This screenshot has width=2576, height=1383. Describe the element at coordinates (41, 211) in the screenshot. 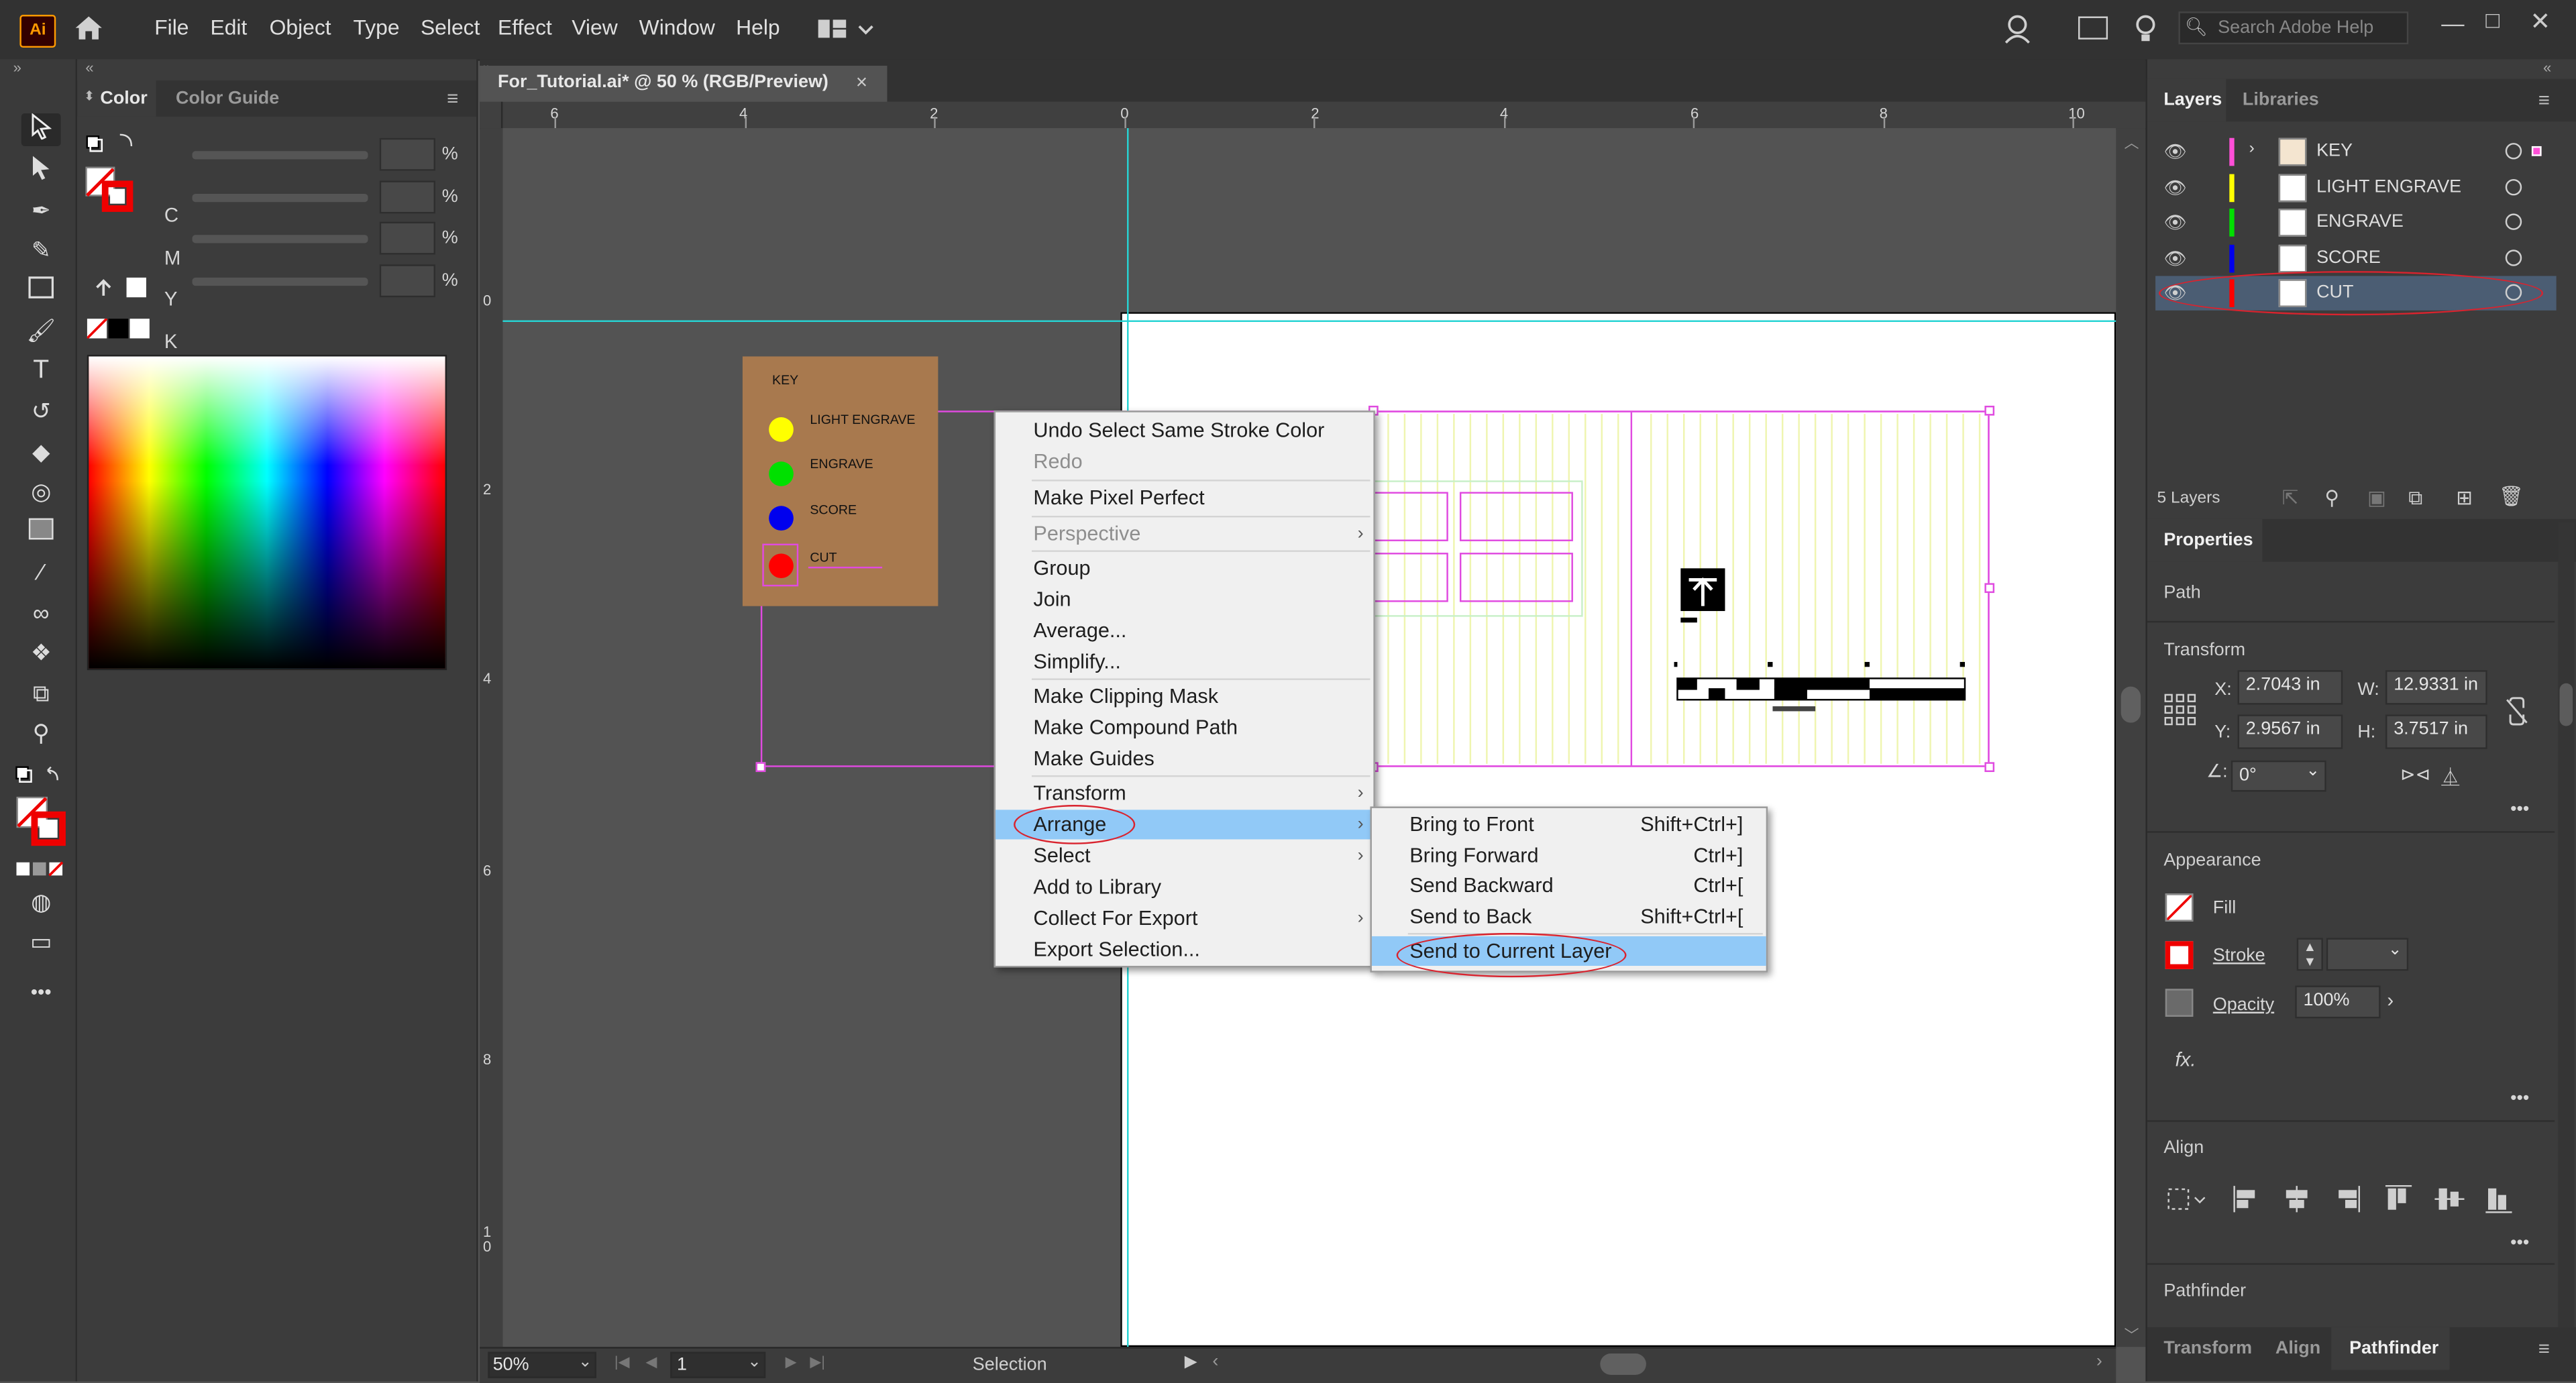

I see `pen-tool-icon: ✒` at that location.